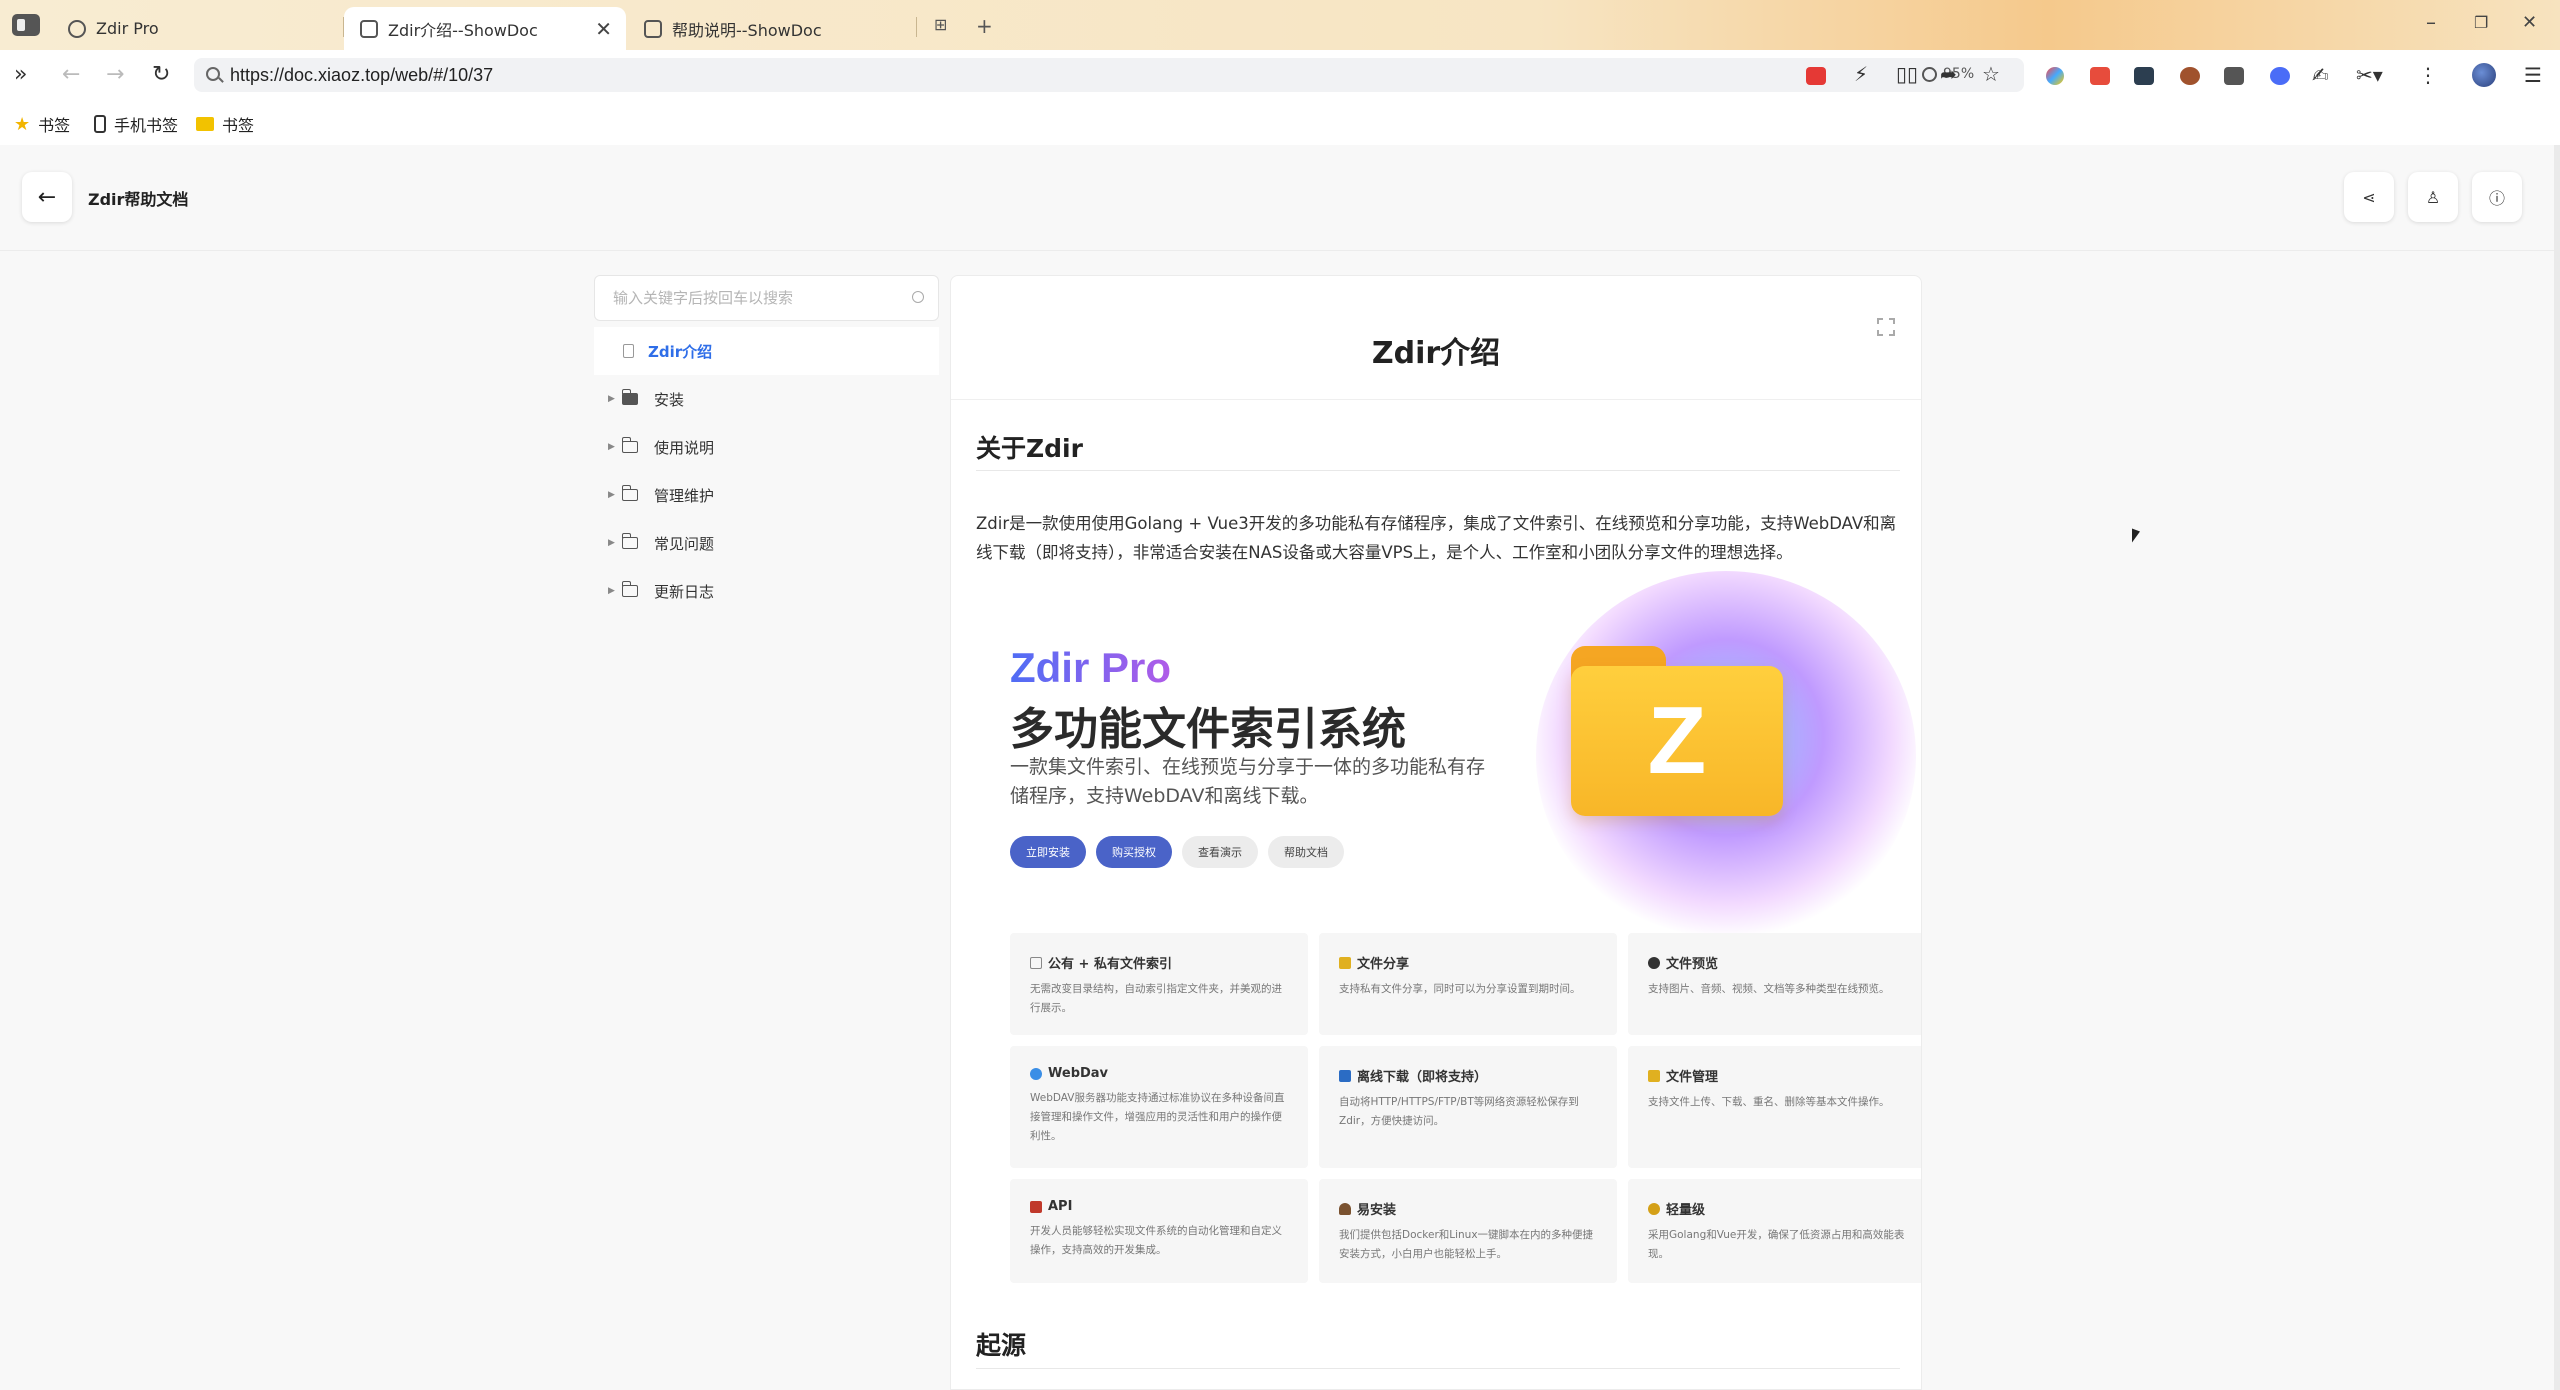  Describe the element at coordinates (1345, 1208) in the screenshot. I see `person-icon` at that location.